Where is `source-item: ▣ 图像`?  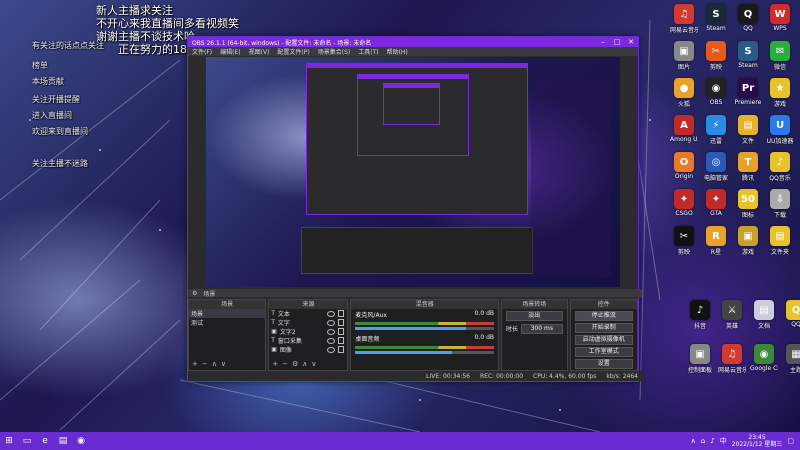
source-item: ▣ 图像 is located at coordinates (308, 349).